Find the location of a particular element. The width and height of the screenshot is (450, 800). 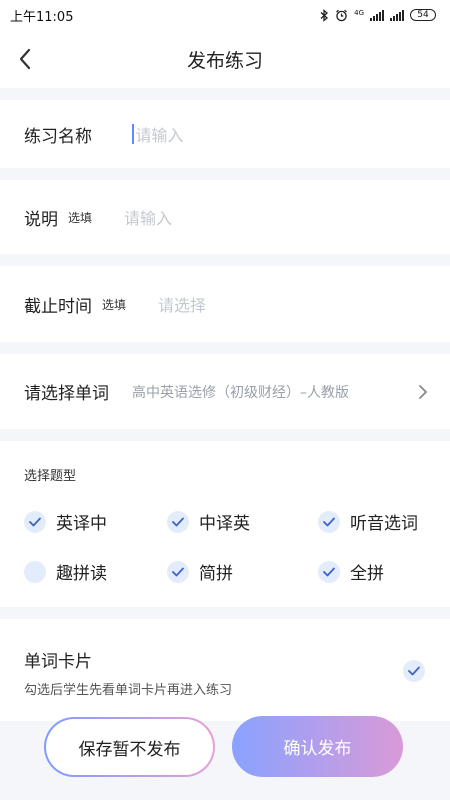

option-full-spelling: 全拼 is located at coordinates (351, 571).